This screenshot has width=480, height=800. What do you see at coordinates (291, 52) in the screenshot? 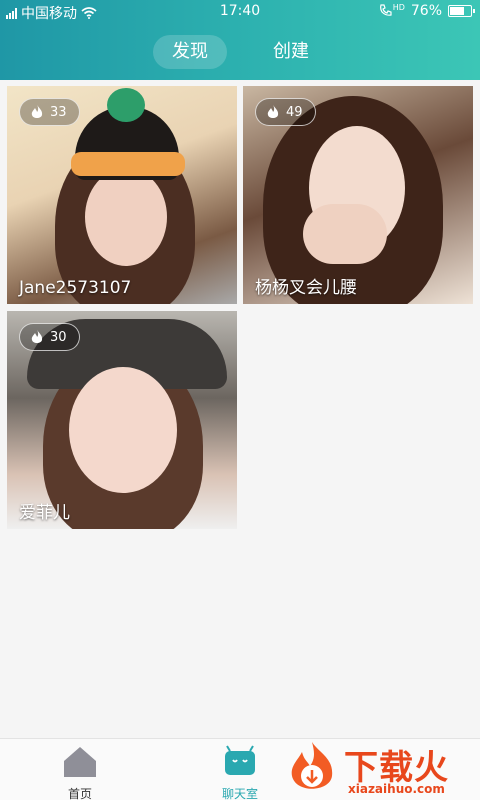
I see `tab-create: 创建` at bounding box center [291, 52].